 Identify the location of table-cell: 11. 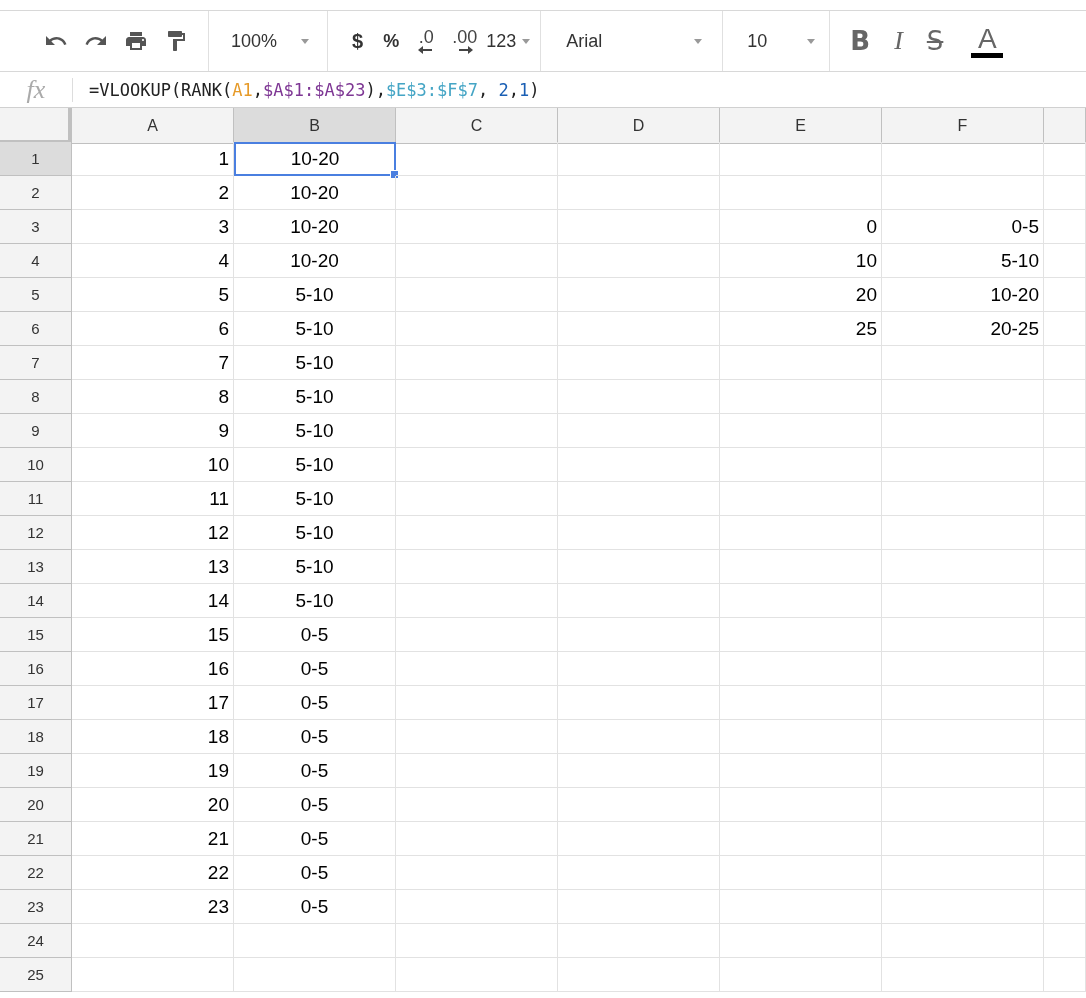
(153, 499).